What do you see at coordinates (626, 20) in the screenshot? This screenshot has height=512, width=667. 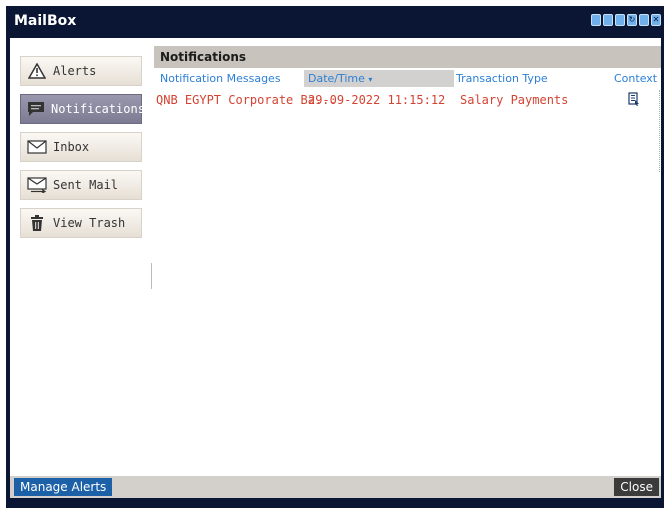 I see `titlebar-controls: ↻ ✕` at bounding box center [626, 20].